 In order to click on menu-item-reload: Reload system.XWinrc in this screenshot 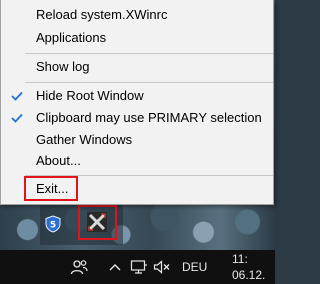, I will do `click(137, 15)`.